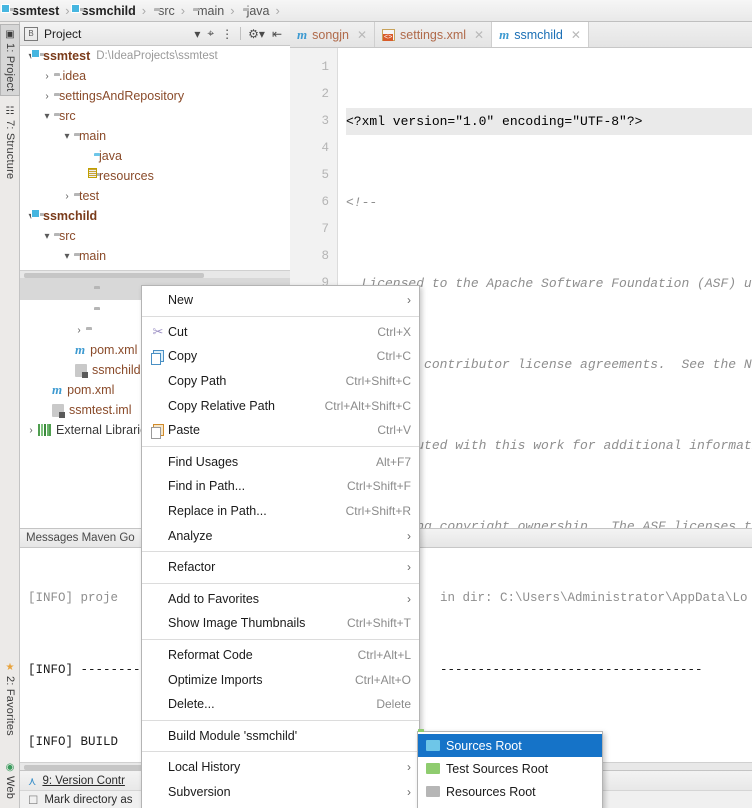 This screenshot has height=808, width=752. What do you see at coordinates (184, 430) in the screenshot?
I see `menu-item-label: Paste` at bounding box center [184, 430].